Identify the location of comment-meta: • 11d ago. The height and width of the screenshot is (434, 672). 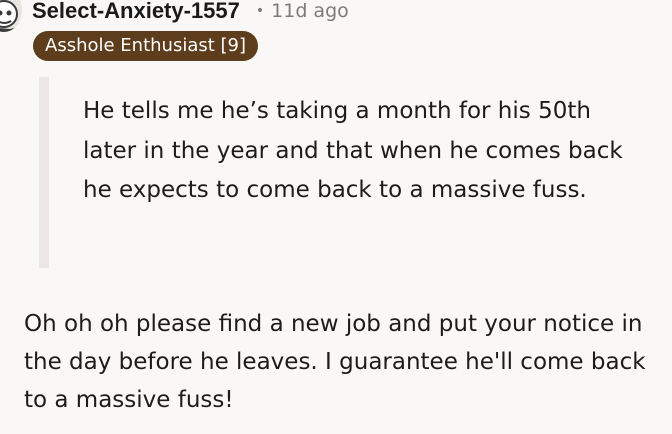
(302, 11).